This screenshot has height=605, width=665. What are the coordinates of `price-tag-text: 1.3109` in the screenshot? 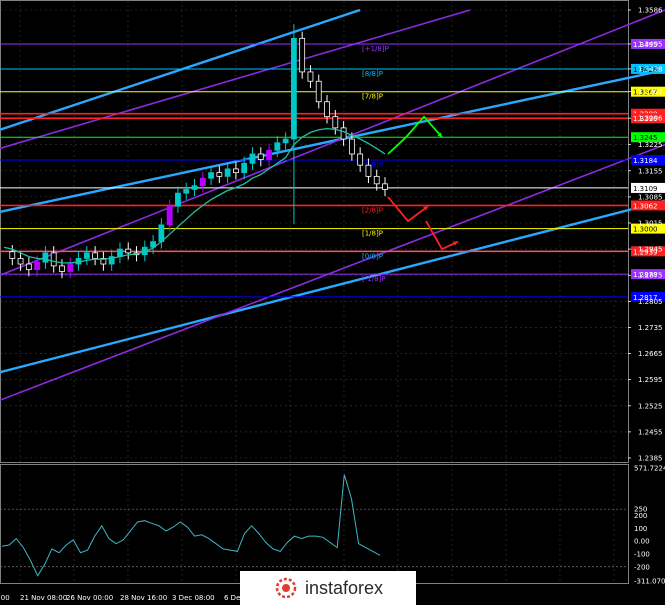 It's located at (645, 189).